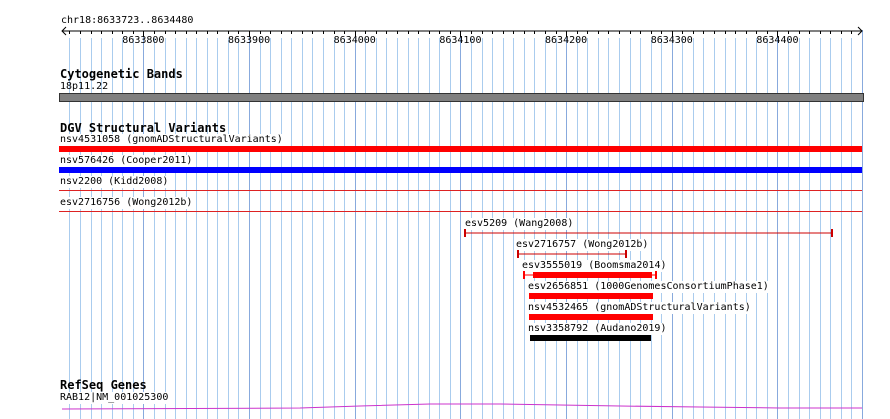  What do you see at coordinates (460, 190) in the screenshot?
I see `variant-bar-nsv2200` at bounding box center [460, 190].